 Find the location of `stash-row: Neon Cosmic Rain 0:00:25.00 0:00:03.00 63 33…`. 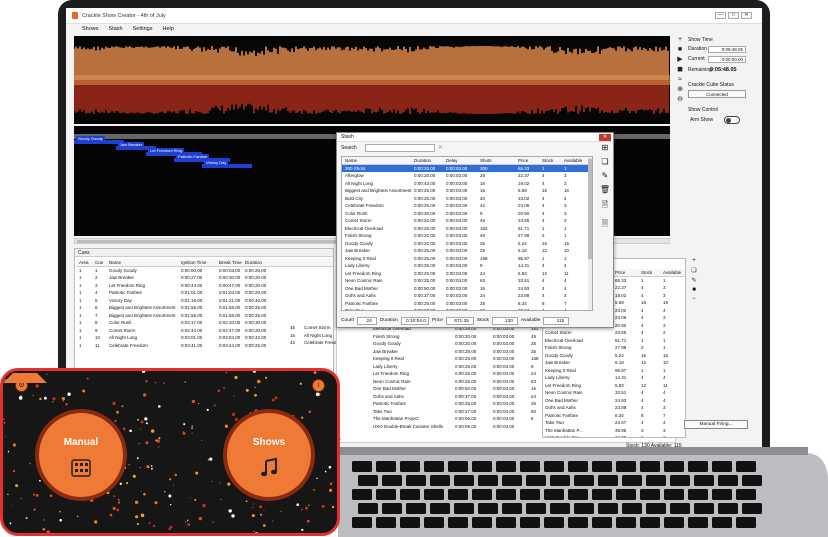

stash-row: Neon Cosmic Rain 0:00:25.00 0:00:03.00 63 33… is located at coordinates (467, 281).